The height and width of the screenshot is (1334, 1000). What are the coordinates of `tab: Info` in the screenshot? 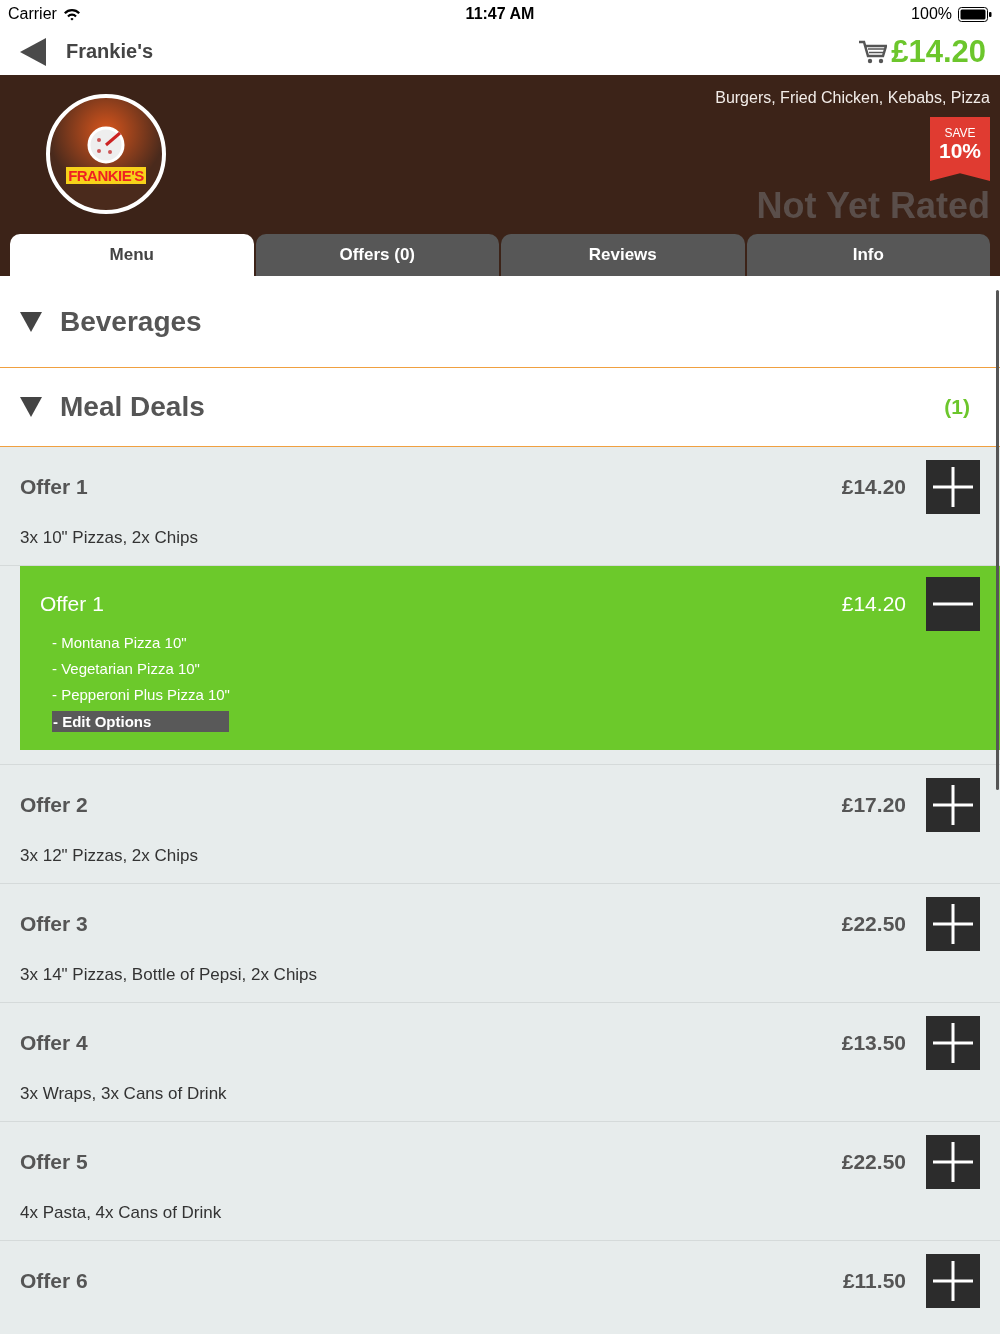 It's located at (868, 255).